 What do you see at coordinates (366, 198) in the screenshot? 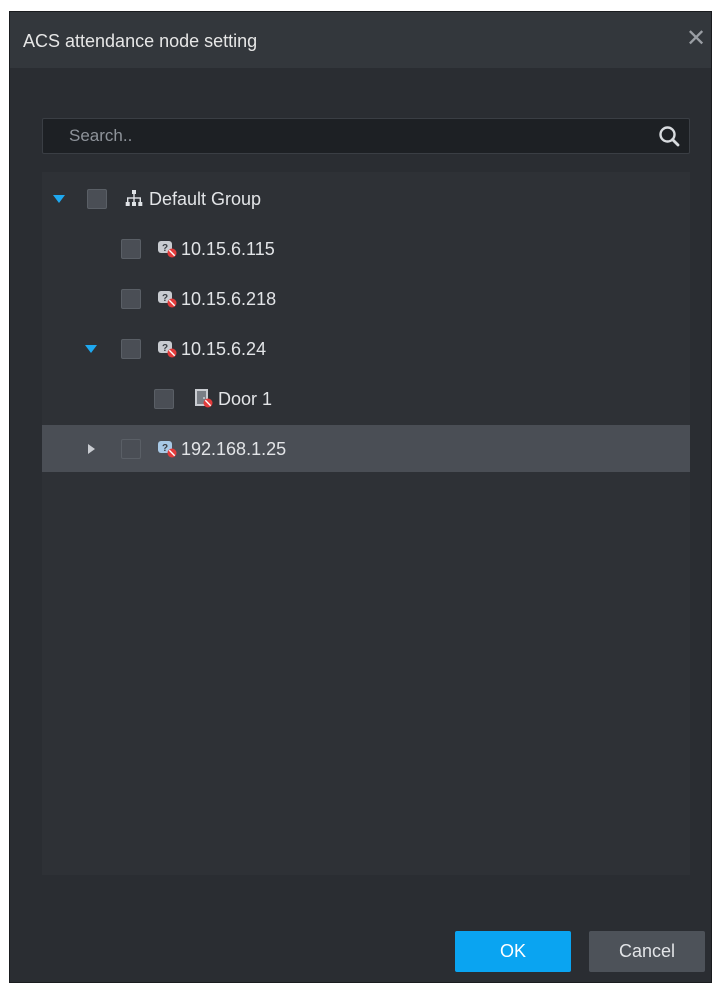
I see `tree-node-default-group: Default Group` at bounding box center [366, 198].